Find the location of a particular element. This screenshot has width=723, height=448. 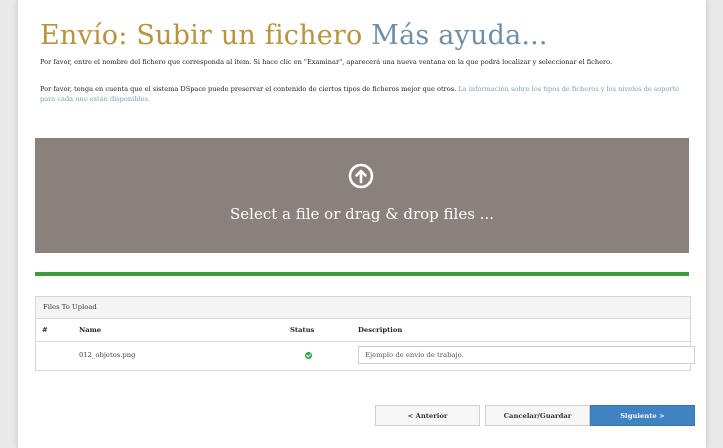

page-title-main: Envío: Subir un fichero is located at coordinates (201, 35).